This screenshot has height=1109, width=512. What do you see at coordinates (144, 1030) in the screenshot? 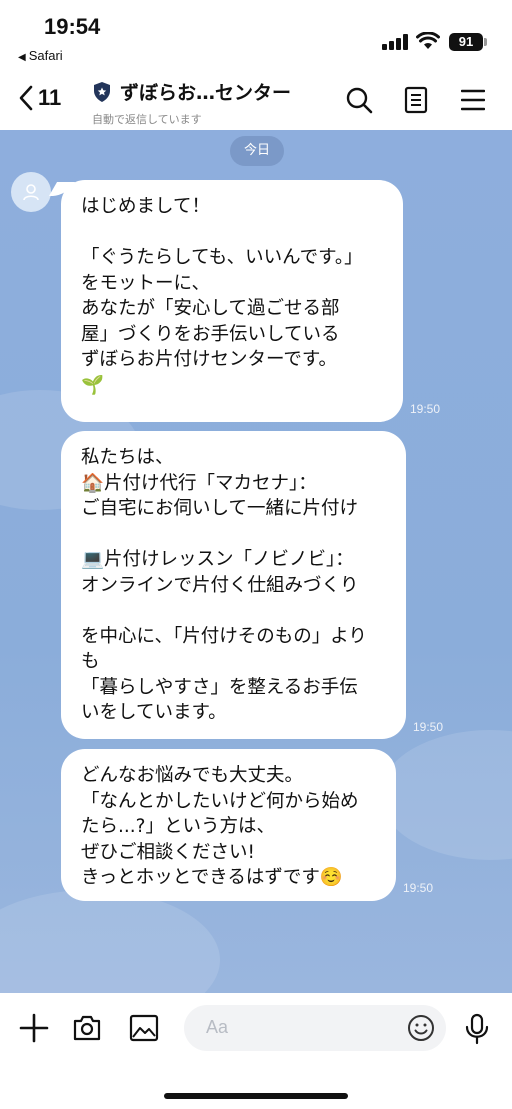
I see `image-icon` at bounding box center [144, 1030].